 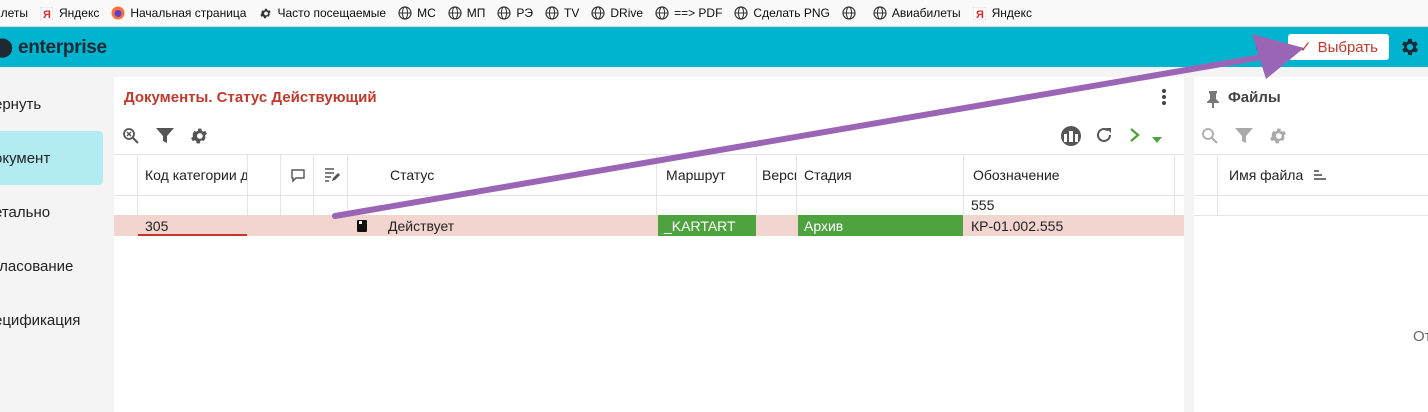 What do you see at coordinates (332, 13) in the screenshot?
I see `bookmark-label: Часто посещаемые` at bounding box center [332, 13].